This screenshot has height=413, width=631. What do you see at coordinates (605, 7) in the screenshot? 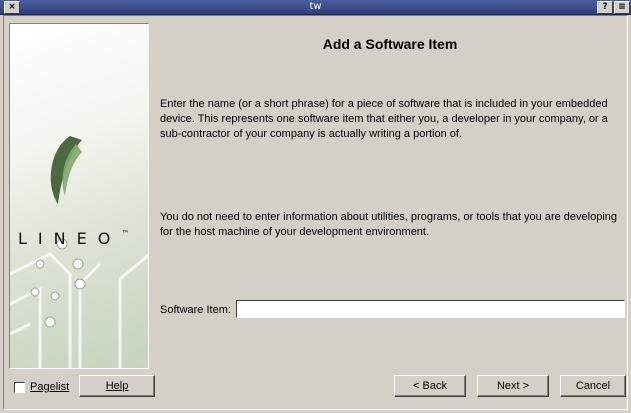
I see `help-icon: ?` at bounding box center [605, 7].